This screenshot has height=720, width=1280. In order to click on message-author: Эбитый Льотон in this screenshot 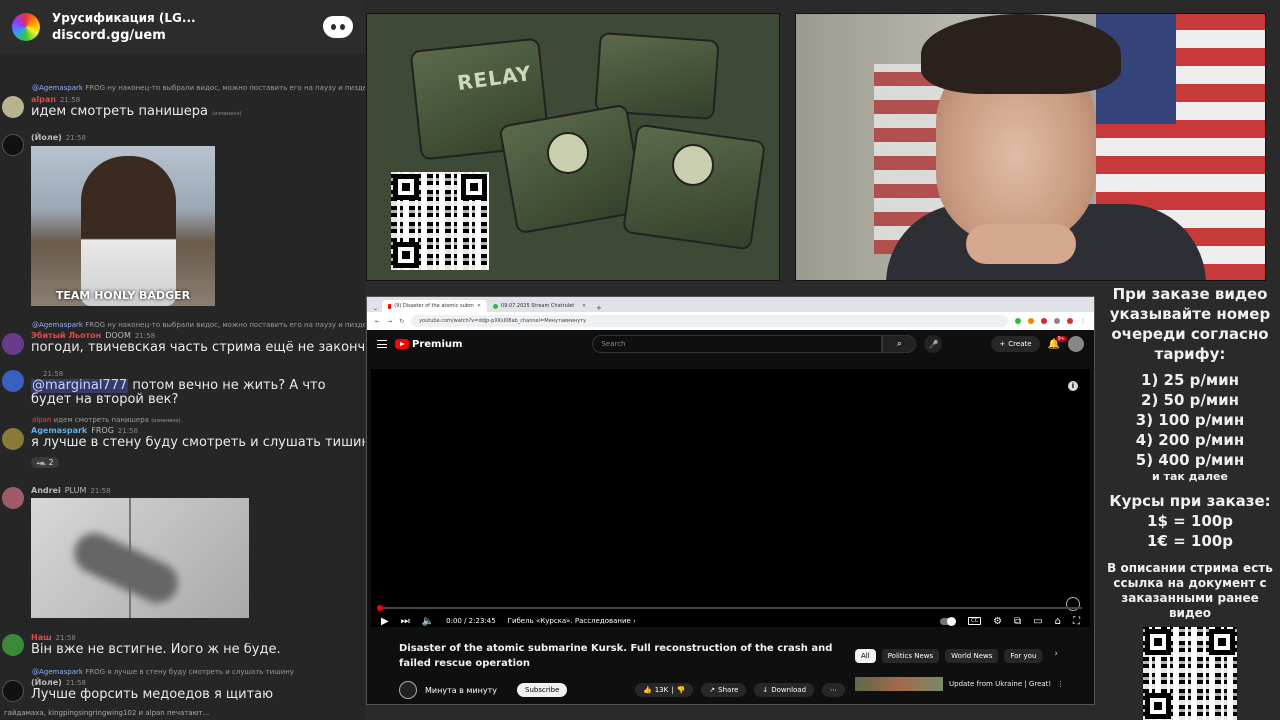, I will do `click(66, 335)`.